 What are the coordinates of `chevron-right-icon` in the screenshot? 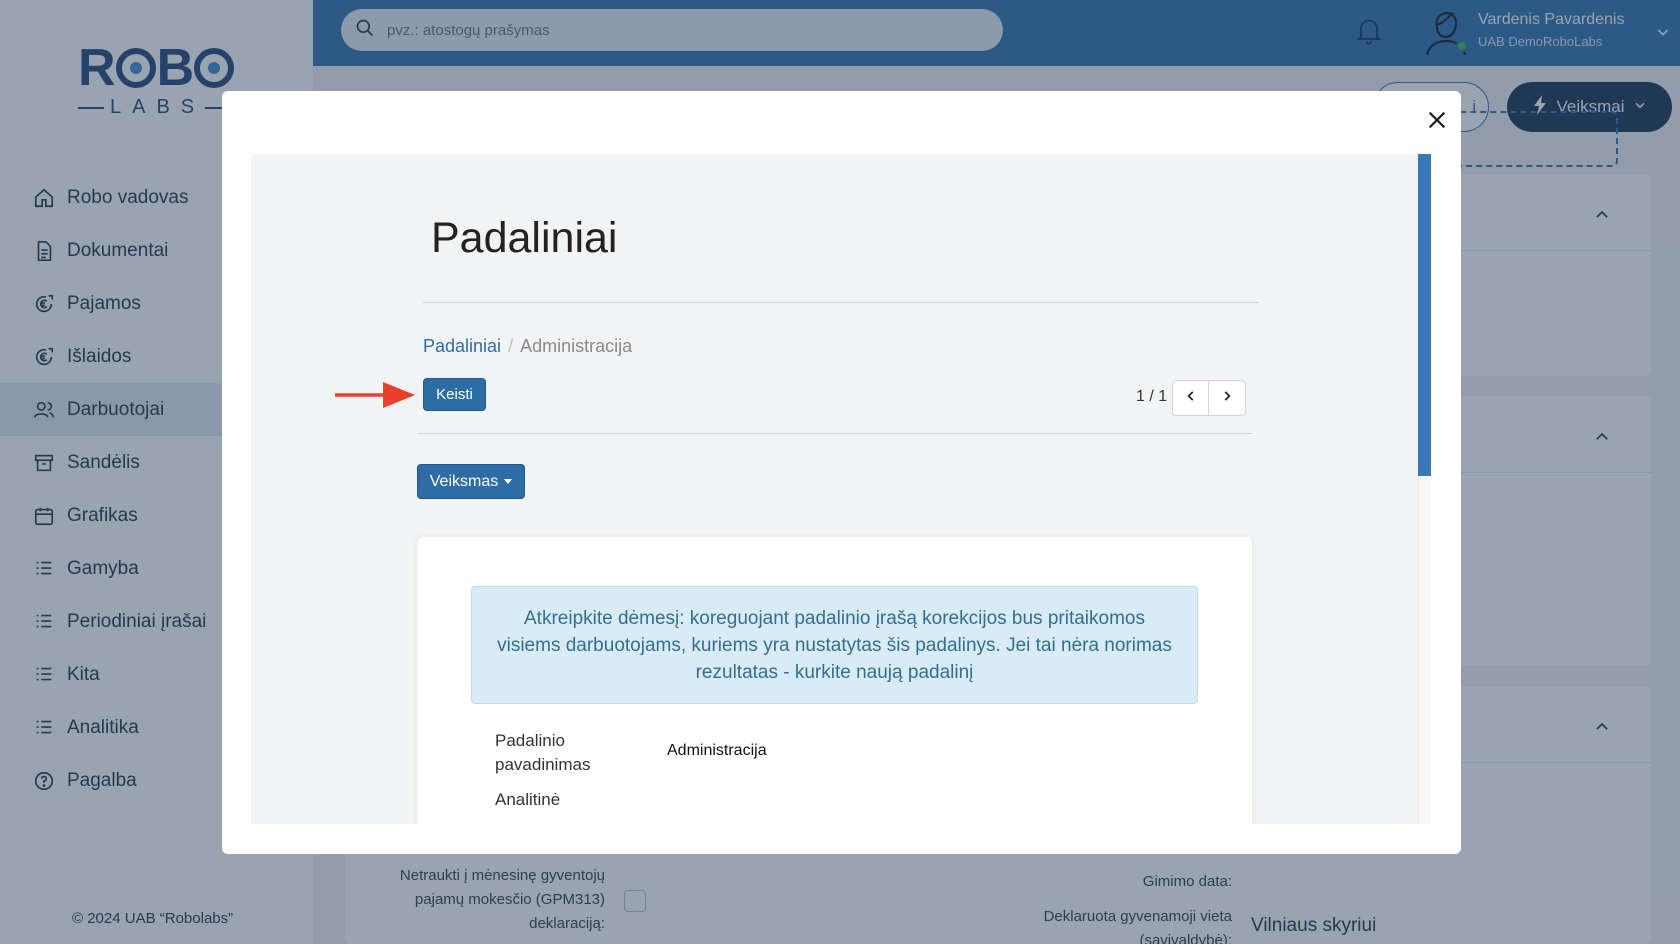 It's located at (1227, 398).